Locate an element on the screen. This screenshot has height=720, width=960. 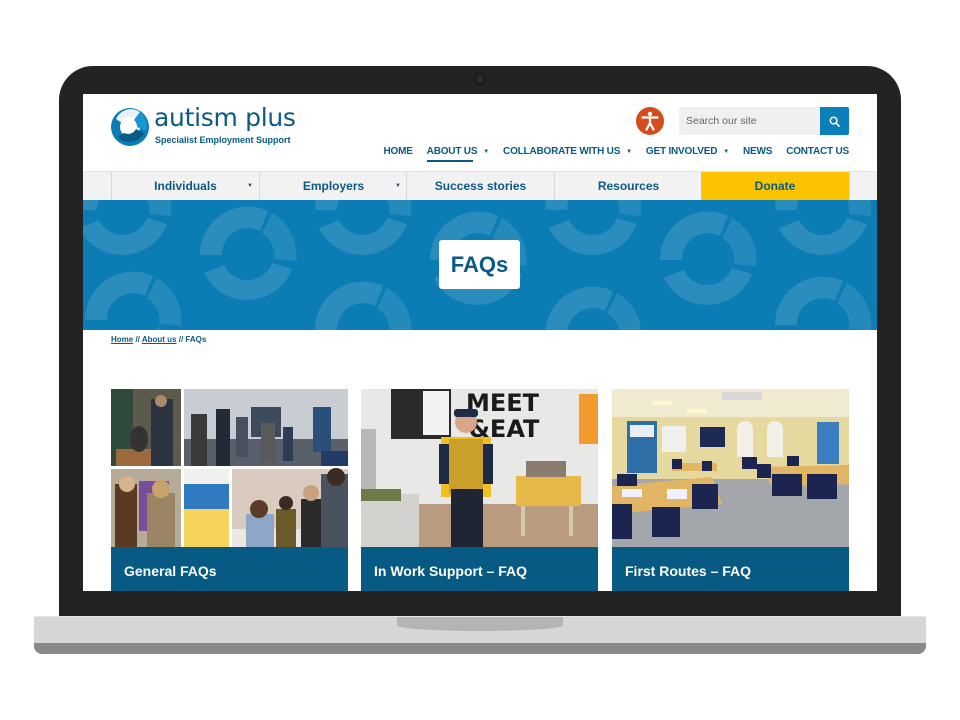
nav-get-involved-label: GET INVOLVED is located at coordinates (681, 151).